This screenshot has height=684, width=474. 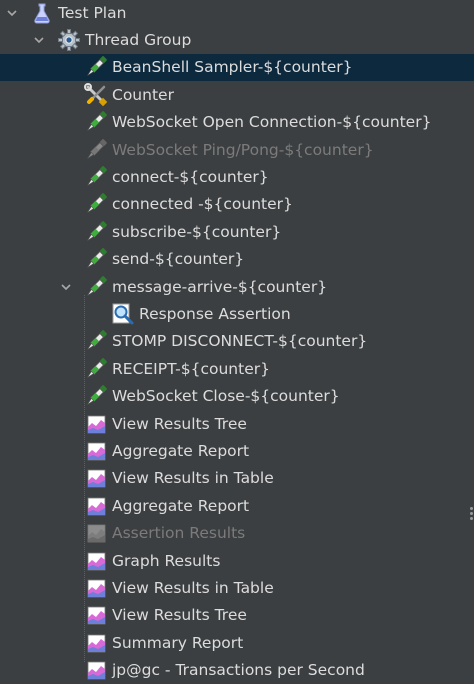 What do you see at coordinates (240, 341) in the screenshot?
I see `tree-node-label: STOMP DISCONNECT-${counter}` at bounding box center [240, 341].